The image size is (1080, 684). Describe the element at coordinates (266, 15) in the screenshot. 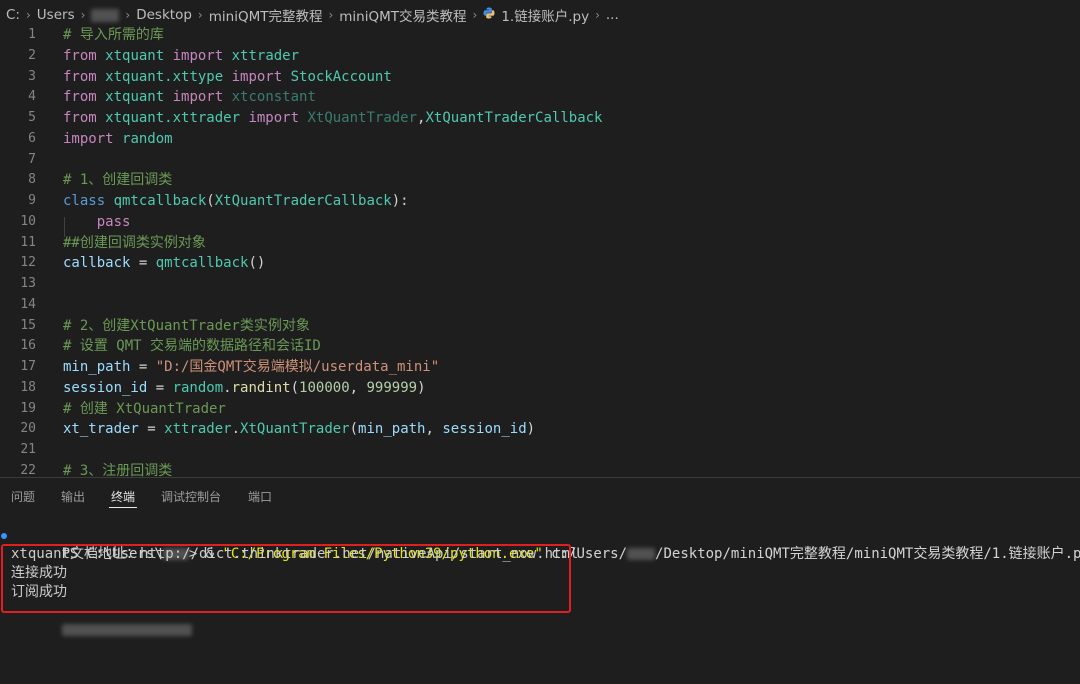

I see `breadcrumb-folder-tutorial: miniQMT完整教程` at that location.